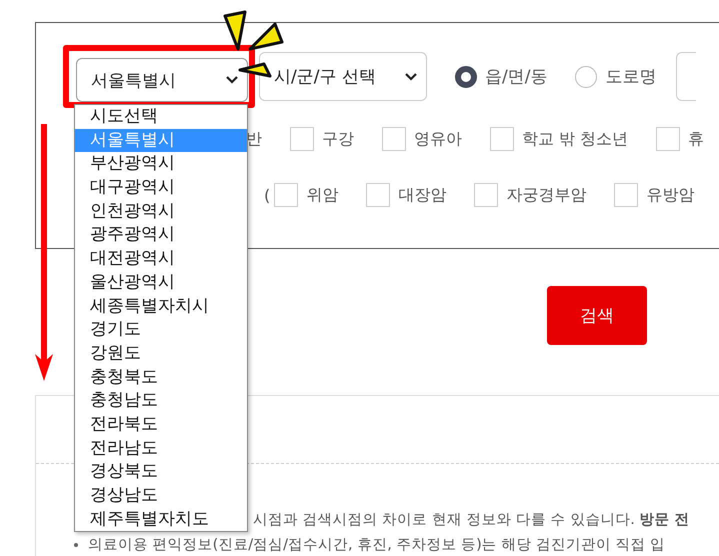  I want to click on dropdown-option: 경상남도, so click(161, 496).